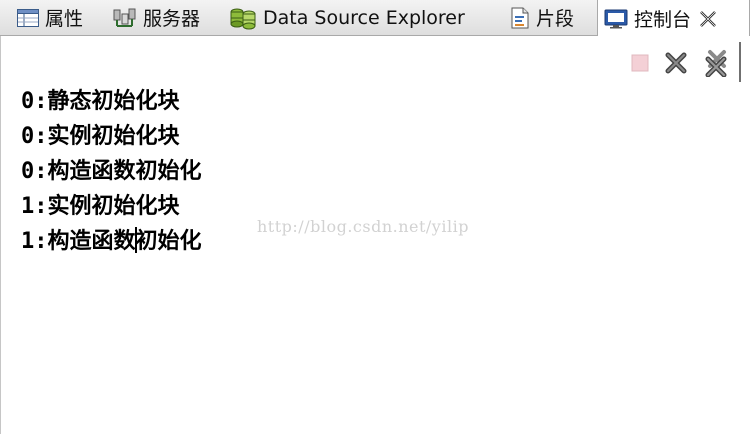 This screenshot has height=434, width=750. I want to click on console-line: 0:实例初始化块, so click(100, 136).